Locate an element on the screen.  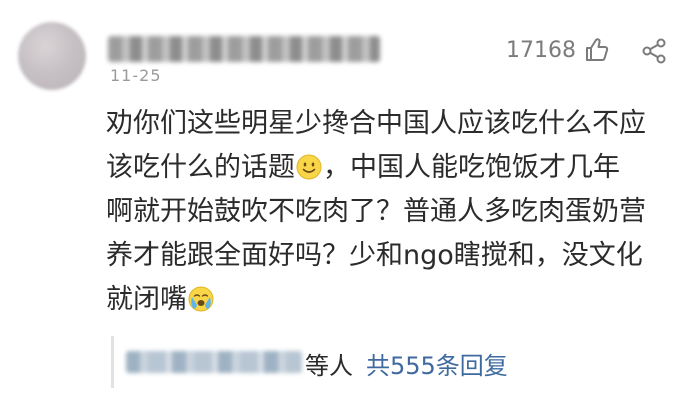
comment-line: 就闭嘴 is located at coordinates (396, 300).